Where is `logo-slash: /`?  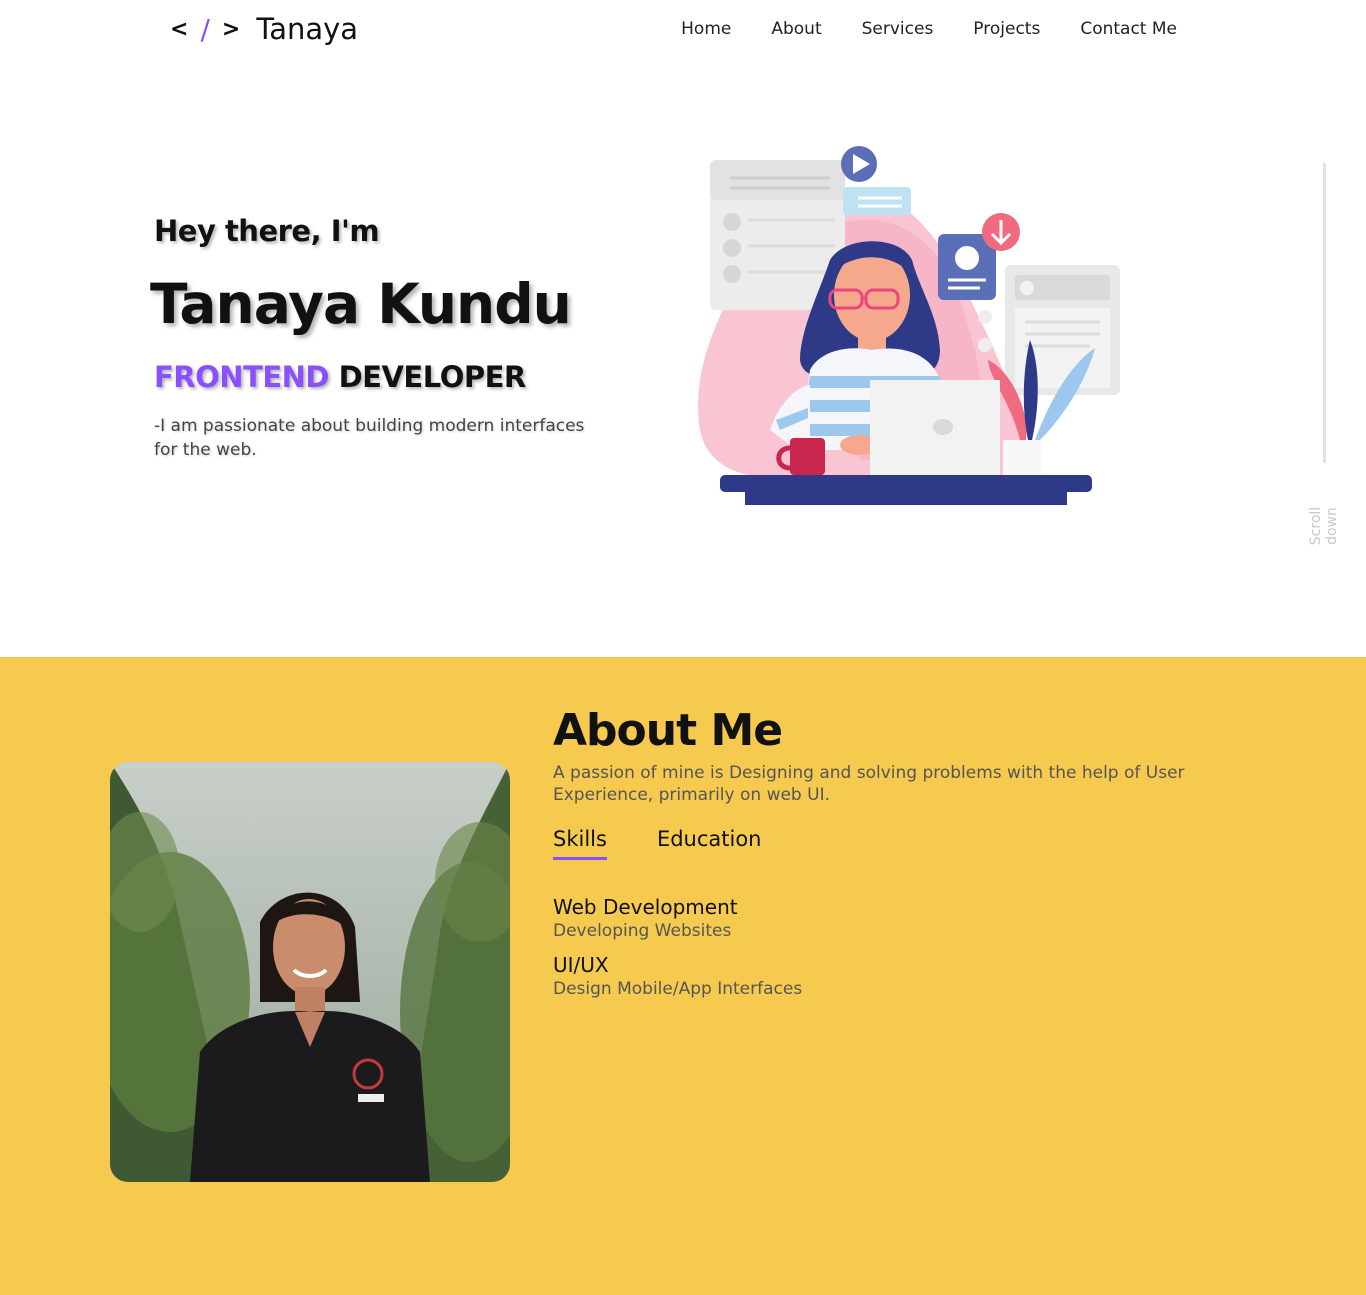 logo-slash: / is located at coordinates (205, 29).